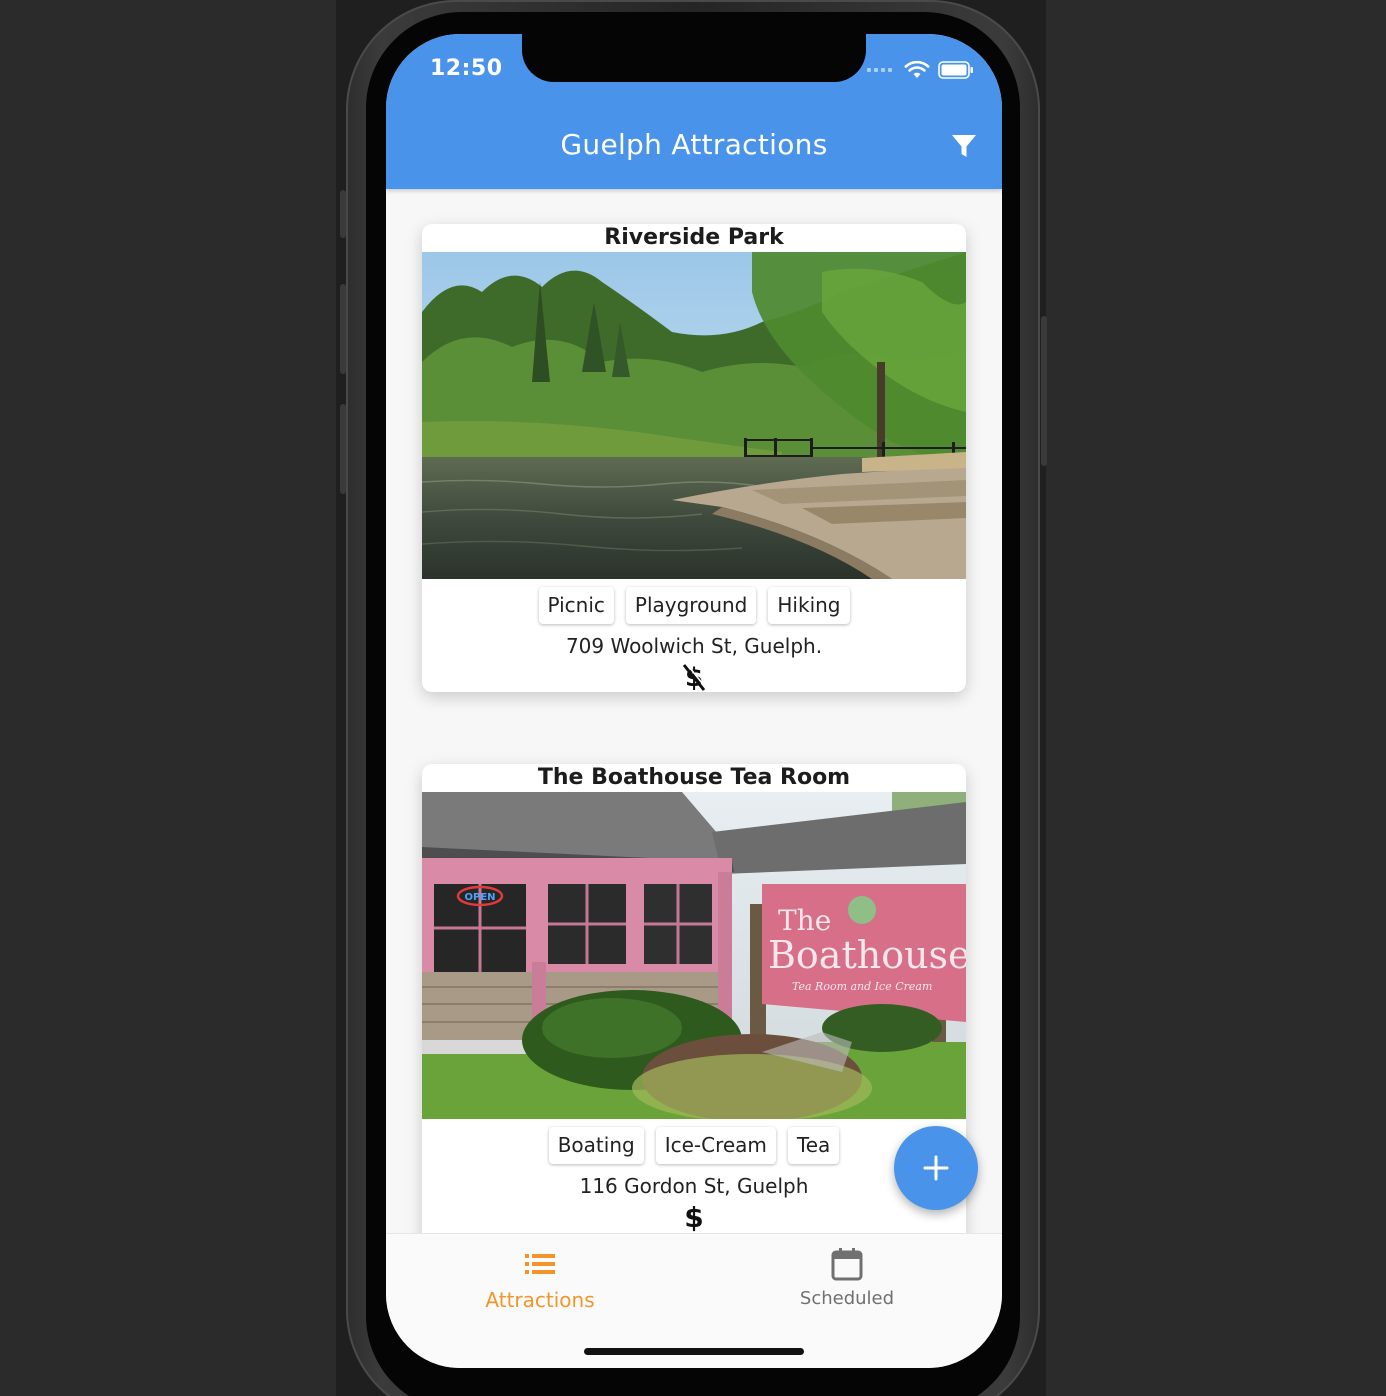 The image size is (1386, 1396). I want to click on calendar-icon, so click(847, 1264).